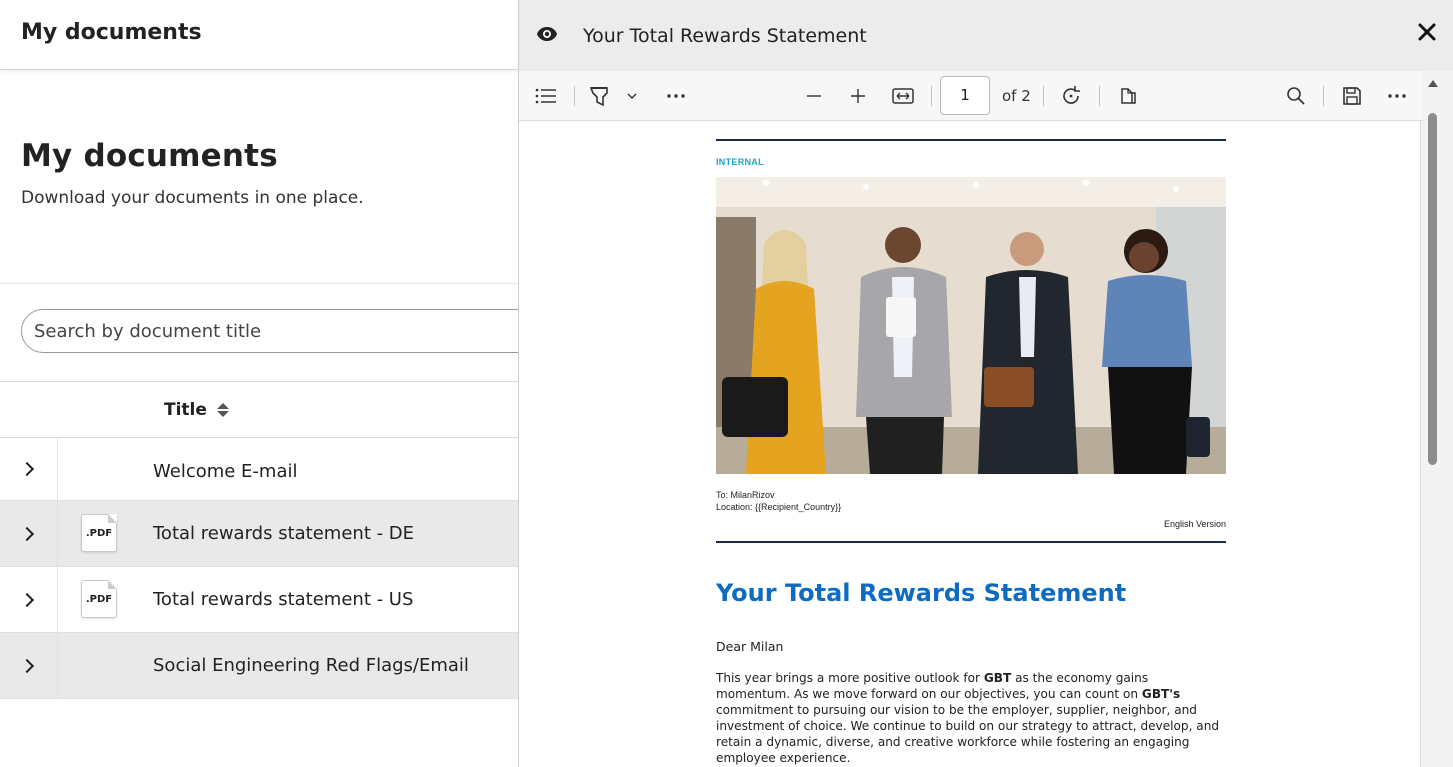  Describe the element at coordinates (192, 198) in the screenshot. I see `page-subtitle: Download your documents in one place.` at that location.